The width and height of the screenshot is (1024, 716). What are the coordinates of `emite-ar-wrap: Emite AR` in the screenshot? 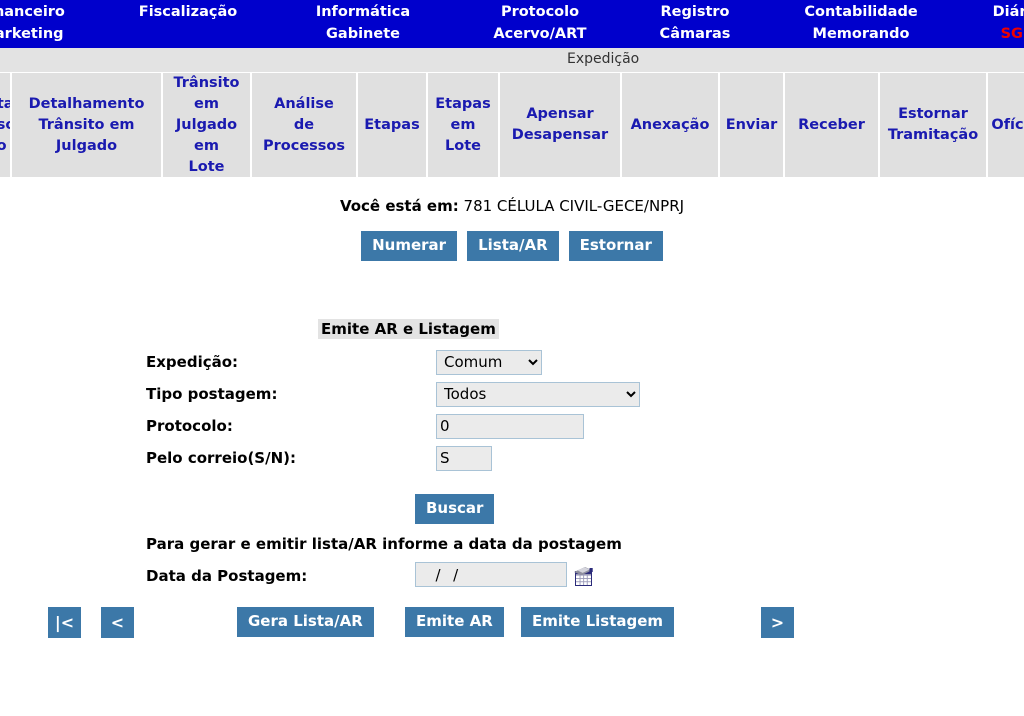 It's located at (454, 622).